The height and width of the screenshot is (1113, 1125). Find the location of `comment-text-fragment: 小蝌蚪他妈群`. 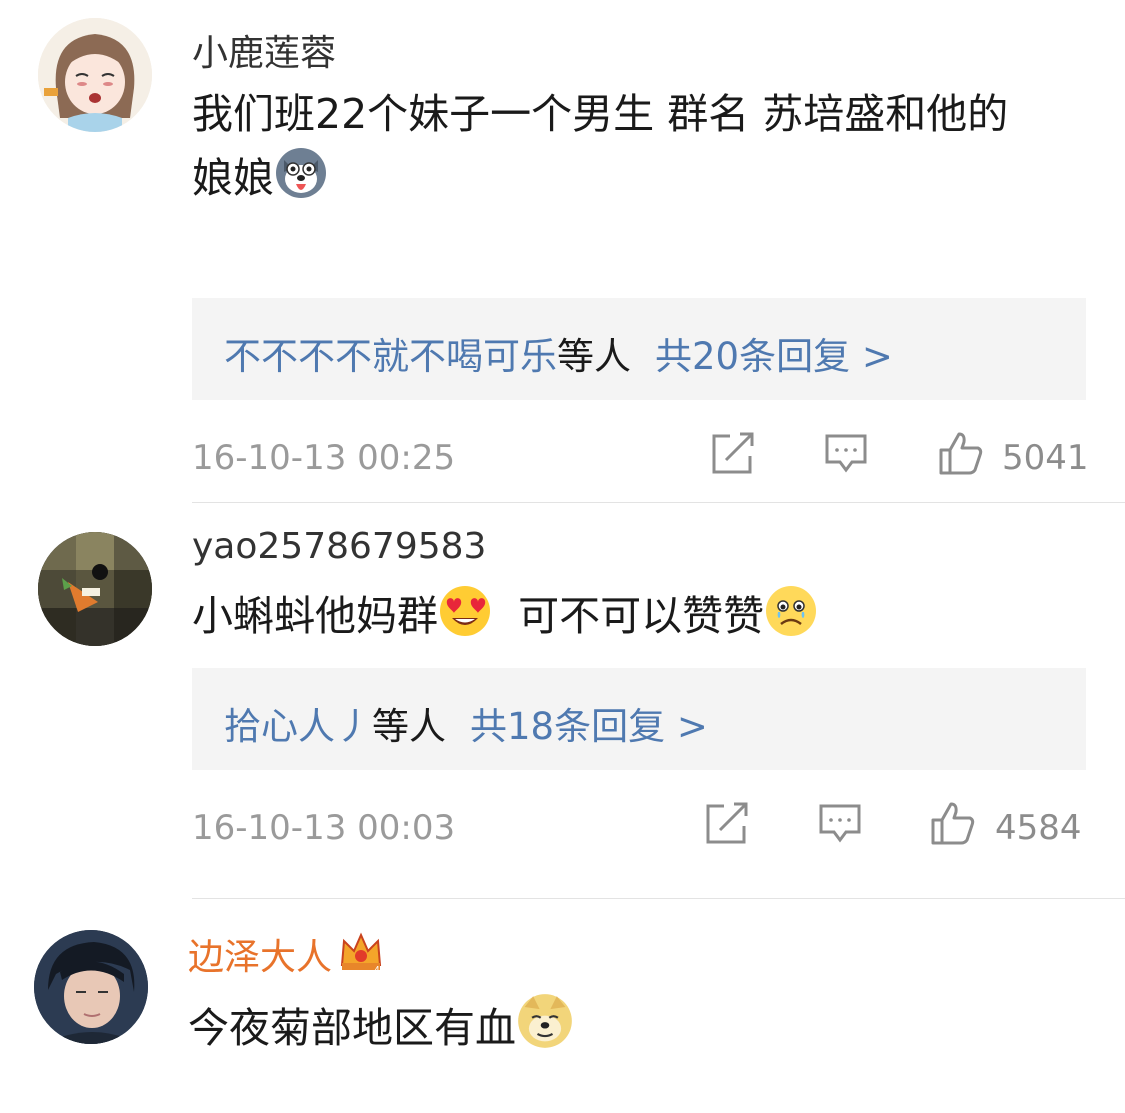

comment-text-fragment: 小蝌蚪他妈群 is located at coordinates (315, 616).